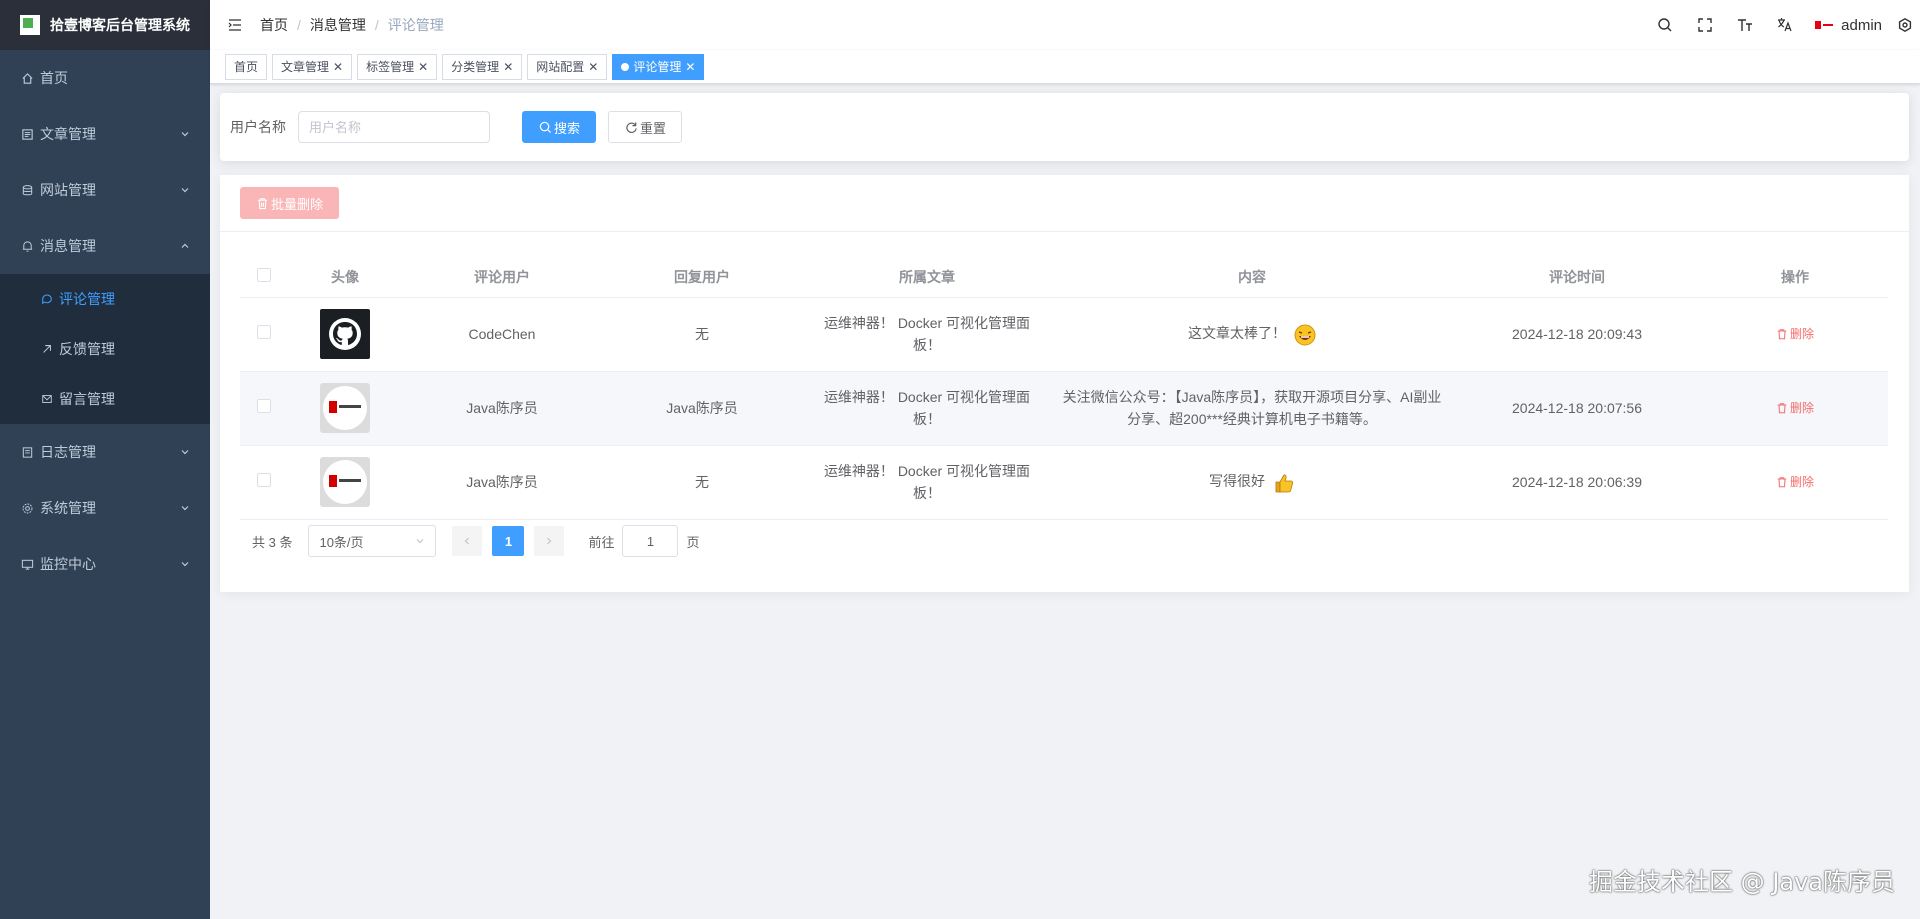  I want to click on batch-delete-label: 批量删除, so click(297, 204).